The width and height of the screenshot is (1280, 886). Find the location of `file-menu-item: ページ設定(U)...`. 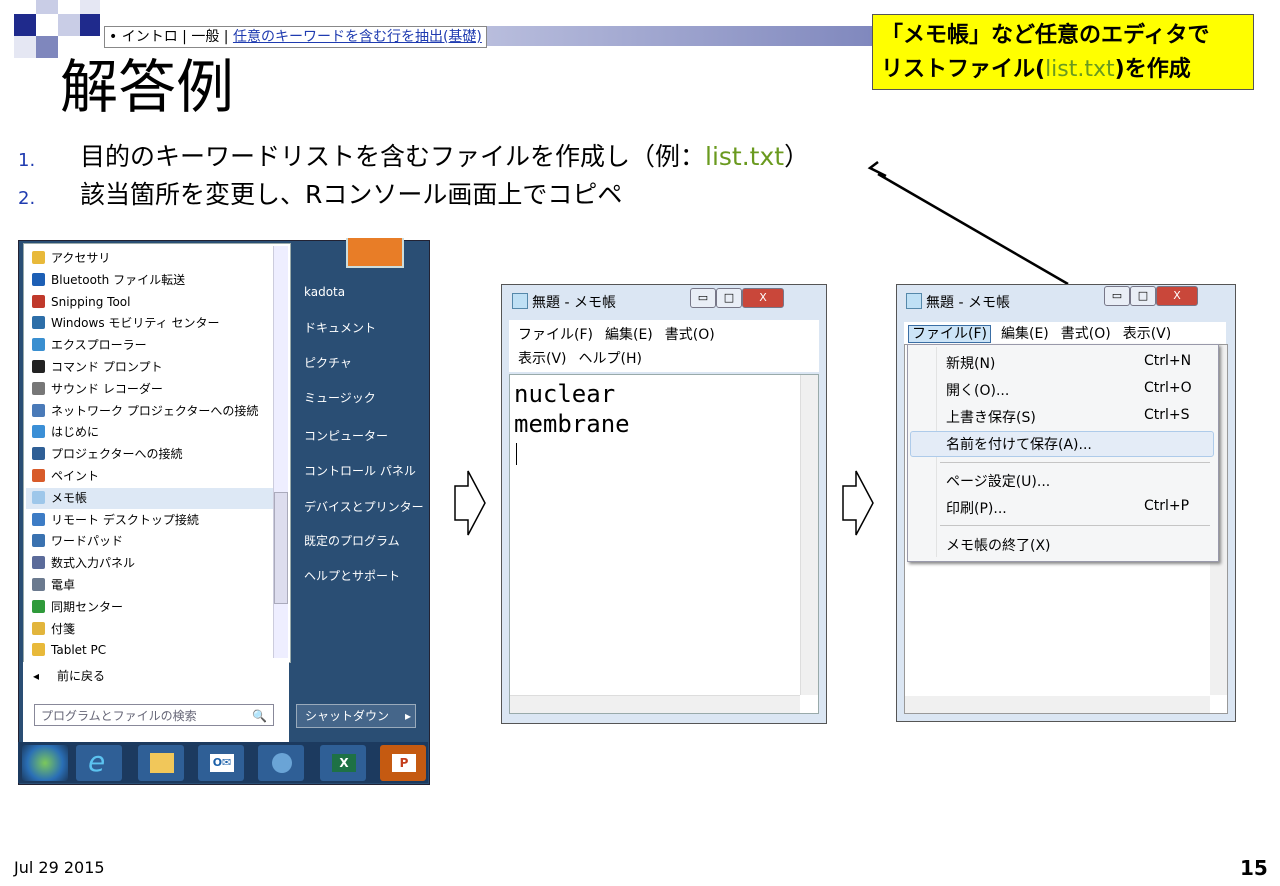

file-menu-item: ページ設定(U)... is located at coordinates (998, 481).